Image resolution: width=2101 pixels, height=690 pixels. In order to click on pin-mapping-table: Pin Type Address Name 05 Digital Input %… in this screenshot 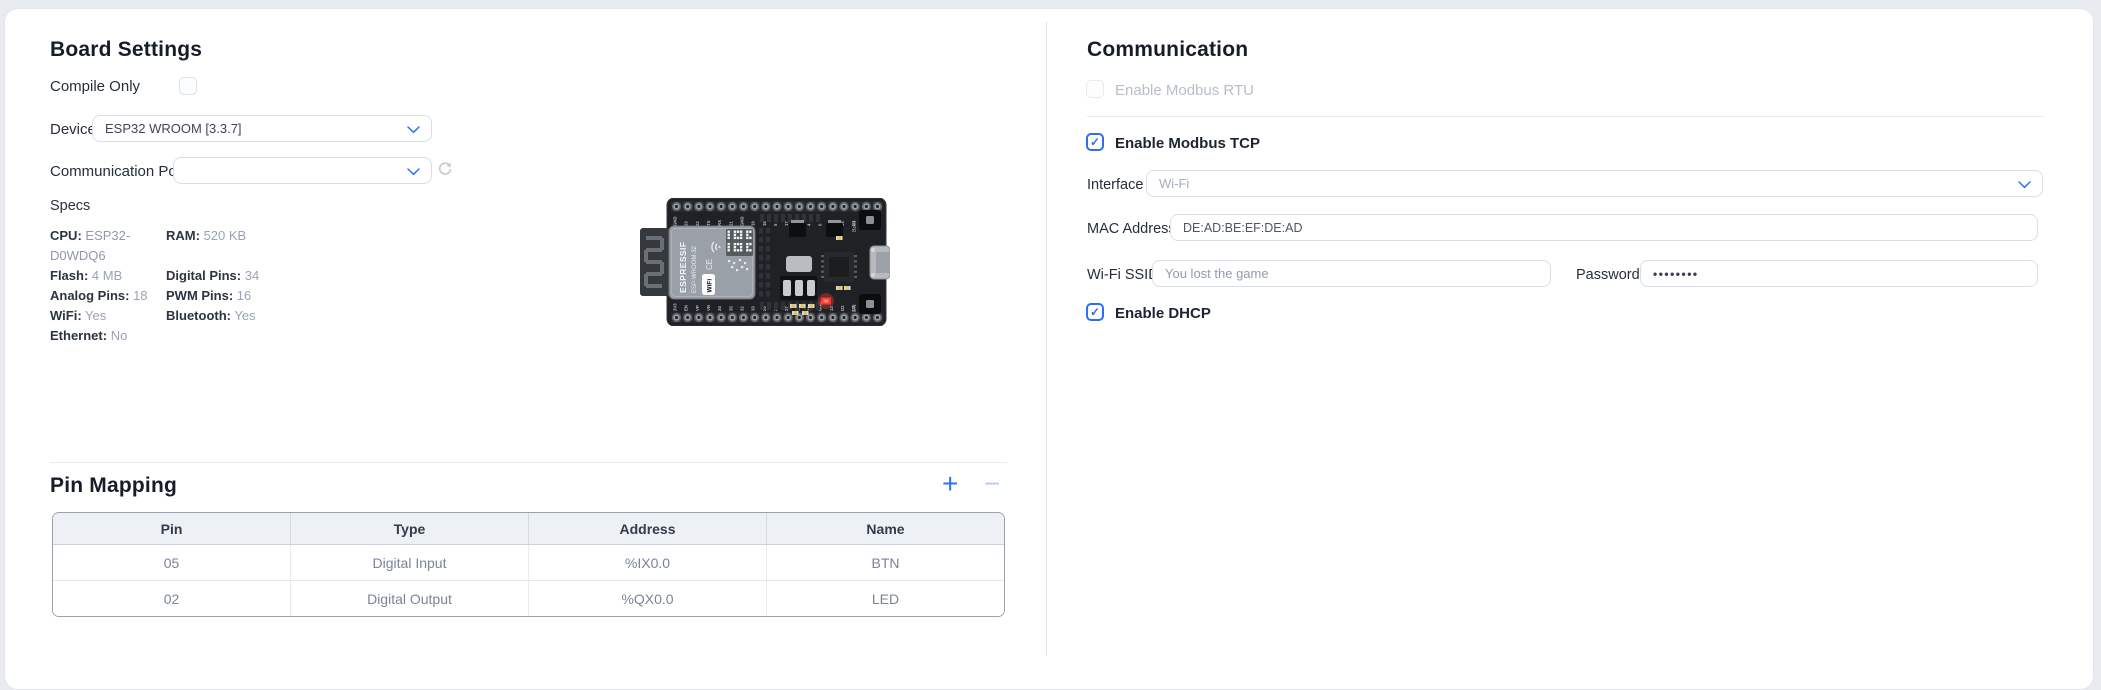, I will do `click(528, 564)`.